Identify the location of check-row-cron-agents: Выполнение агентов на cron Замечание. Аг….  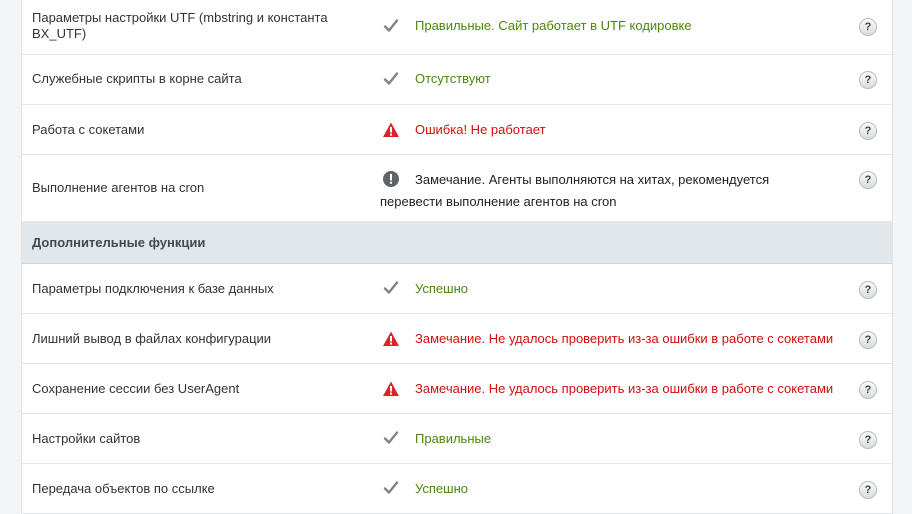
(457, 188).